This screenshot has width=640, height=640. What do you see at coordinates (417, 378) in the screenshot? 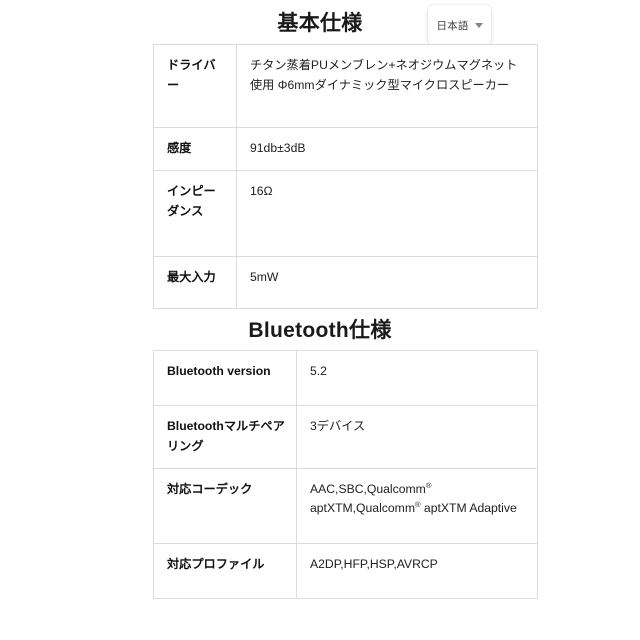
I see `spec-value: 5.2` at bounding box center [417, 378].